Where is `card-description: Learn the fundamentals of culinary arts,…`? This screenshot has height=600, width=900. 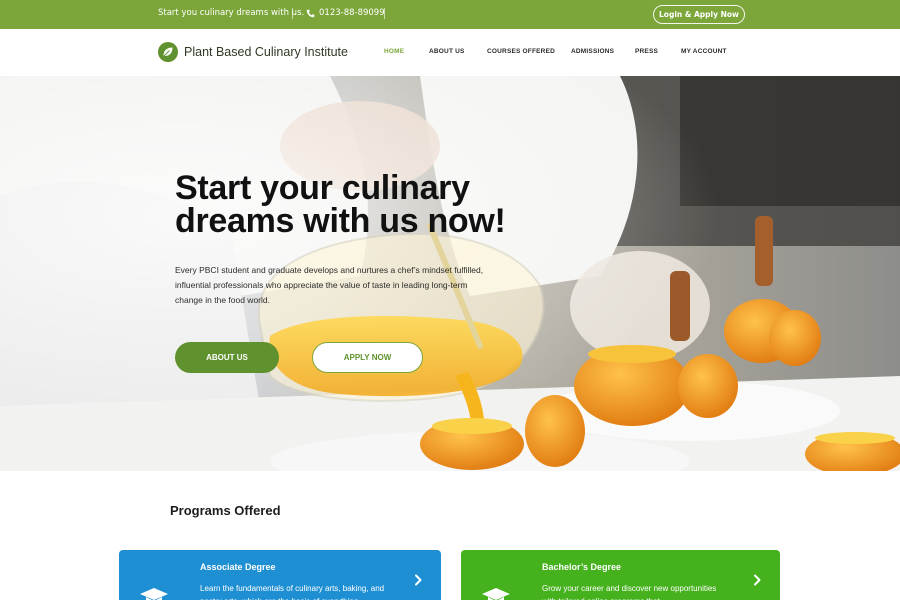 card-description: Learn the fundamentals of culinary arts,… is located at coordinates (292, 592).